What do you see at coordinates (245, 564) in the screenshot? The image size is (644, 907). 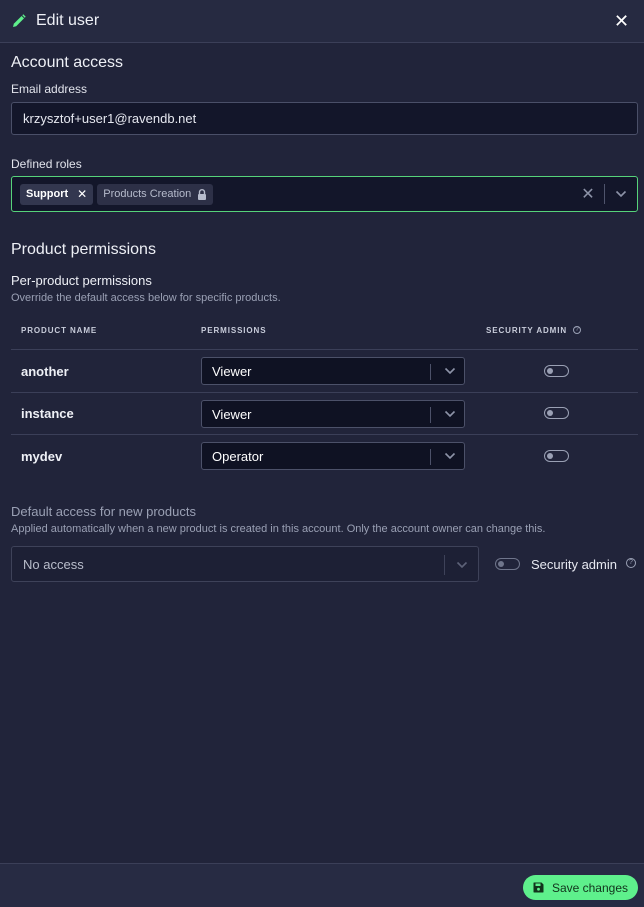 I see `default-access-select: No access` at bounding box center [245, 564].